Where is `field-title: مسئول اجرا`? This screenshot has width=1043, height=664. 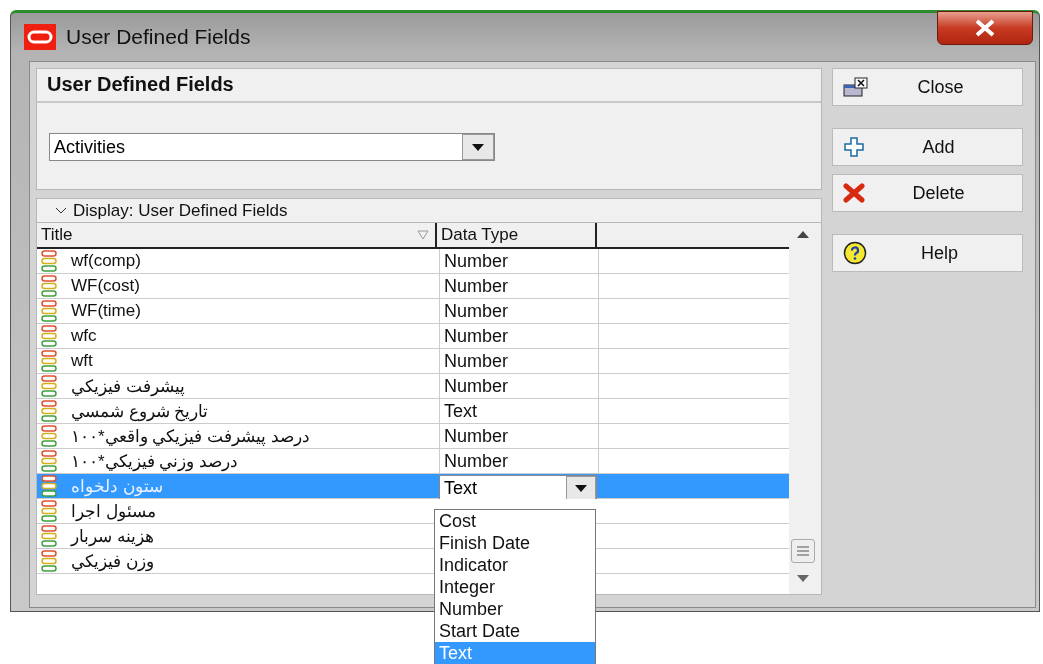
field-title: مسئول اجرا is located at coordinates (113, 511).